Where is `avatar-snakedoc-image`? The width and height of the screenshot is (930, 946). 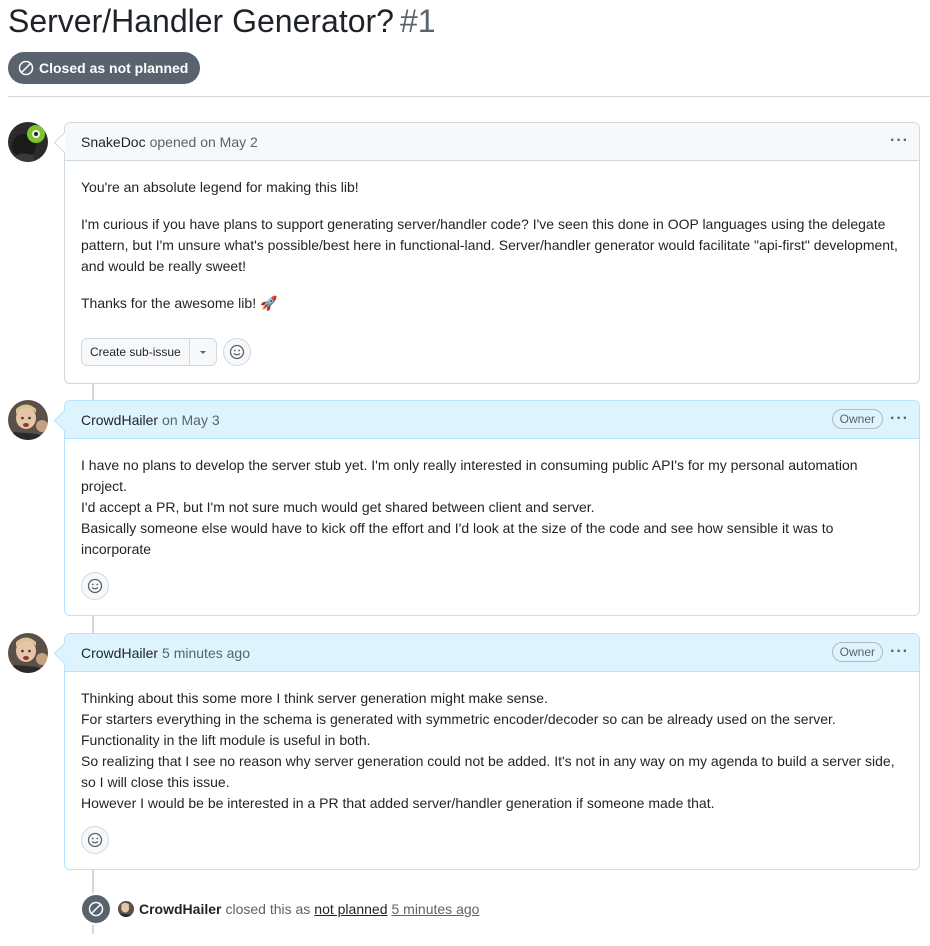
avatar-snakedoc-image is located at coordinates (28, 142).